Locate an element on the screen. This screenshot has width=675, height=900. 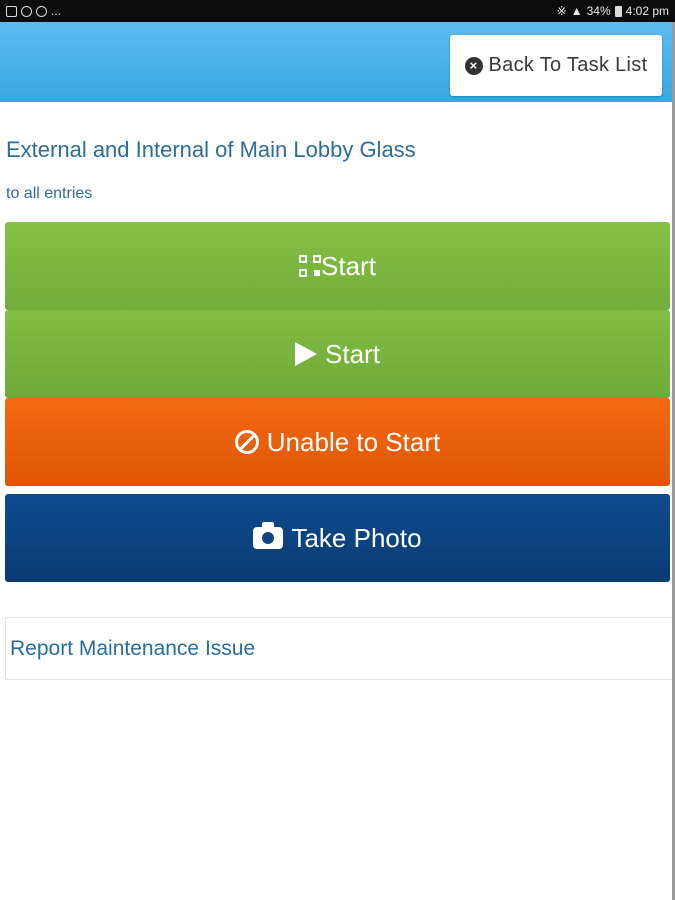
task-subtitle: to all entries is located at coordinates (49, 193).